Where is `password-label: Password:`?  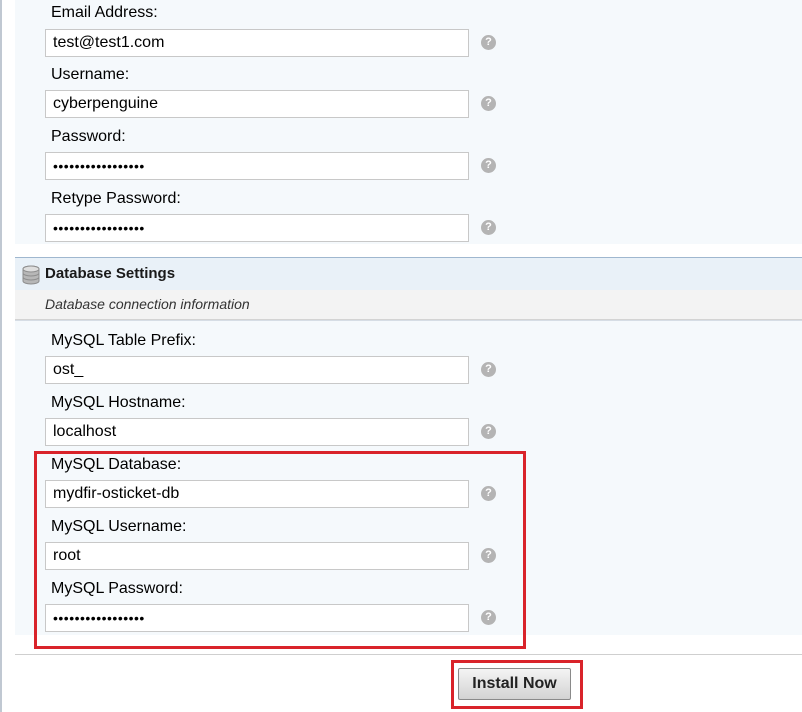 password-label: Password: is located at coordinates (88, 136).